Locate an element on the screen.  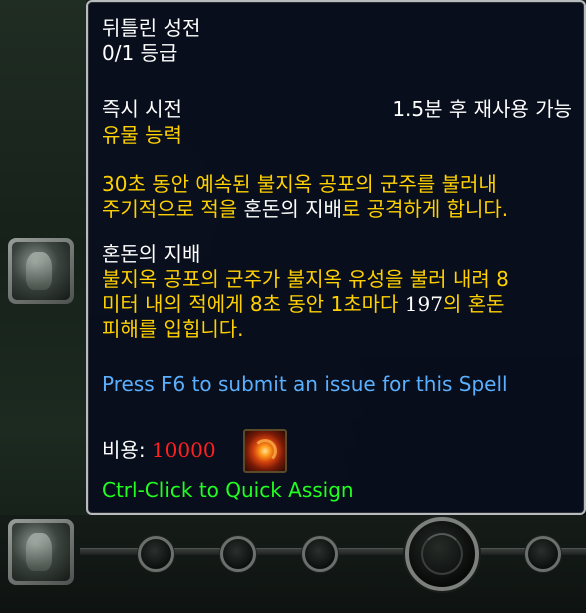
sub-ability-title: 혼돈의 지배 is located at coordinates (151, 254).